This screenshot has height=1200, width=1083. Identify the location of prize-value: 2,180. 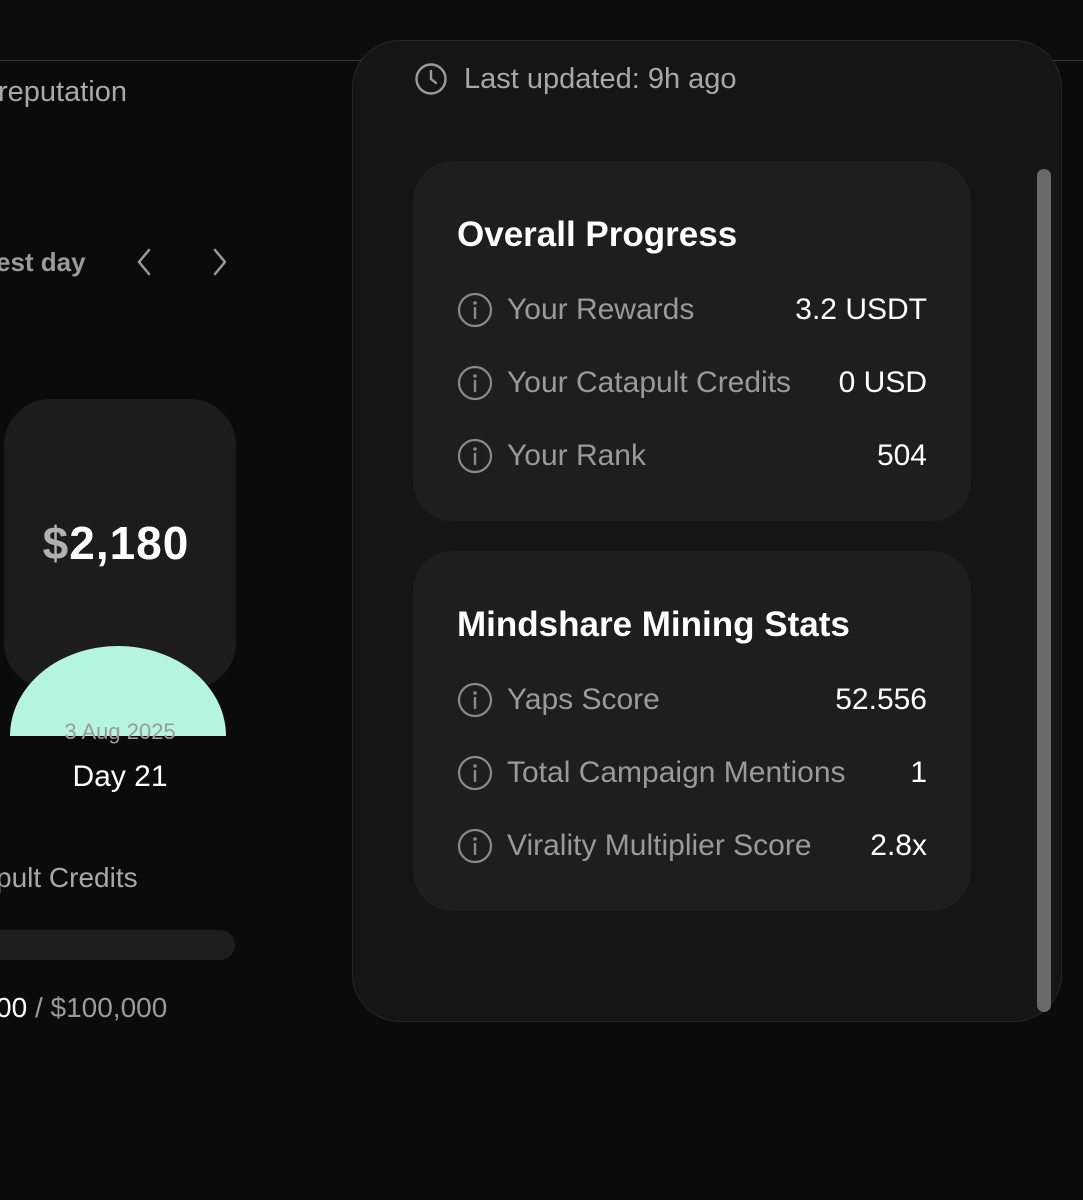
(129, 543).